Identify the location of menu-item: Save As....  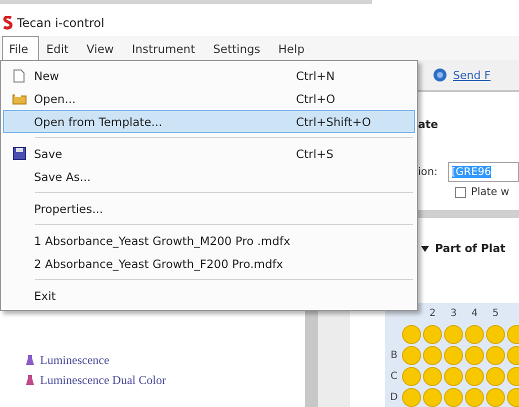
(209, 176).